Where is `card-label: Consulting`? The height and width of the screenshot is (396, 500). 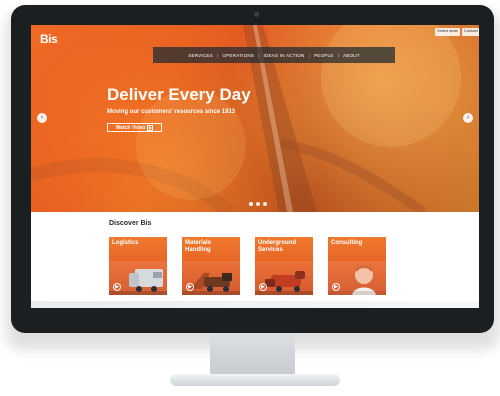 card-label: Consulting is located at coordinates (347, 243).